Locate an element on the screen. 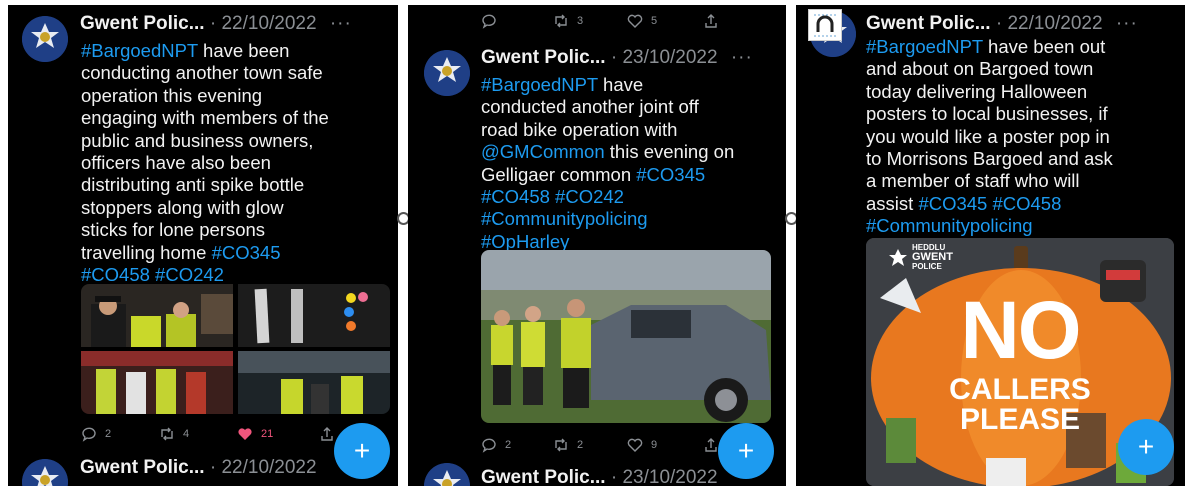  tweet-text-line: engaging with members of the is located at coordinates (205, 118).